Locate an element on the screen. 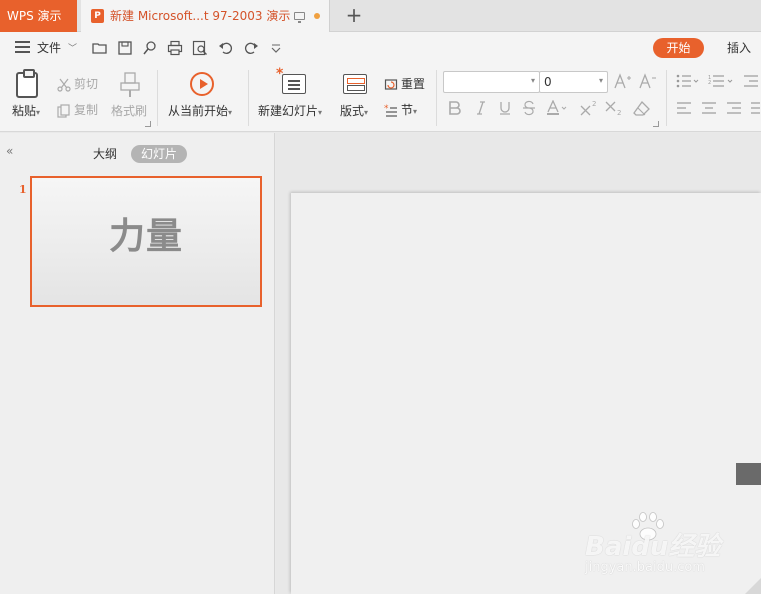  title-bar: WPS 演示 P 新建 Microsoft...t 97-2003 演示 + is located at coordinates (380, 16).